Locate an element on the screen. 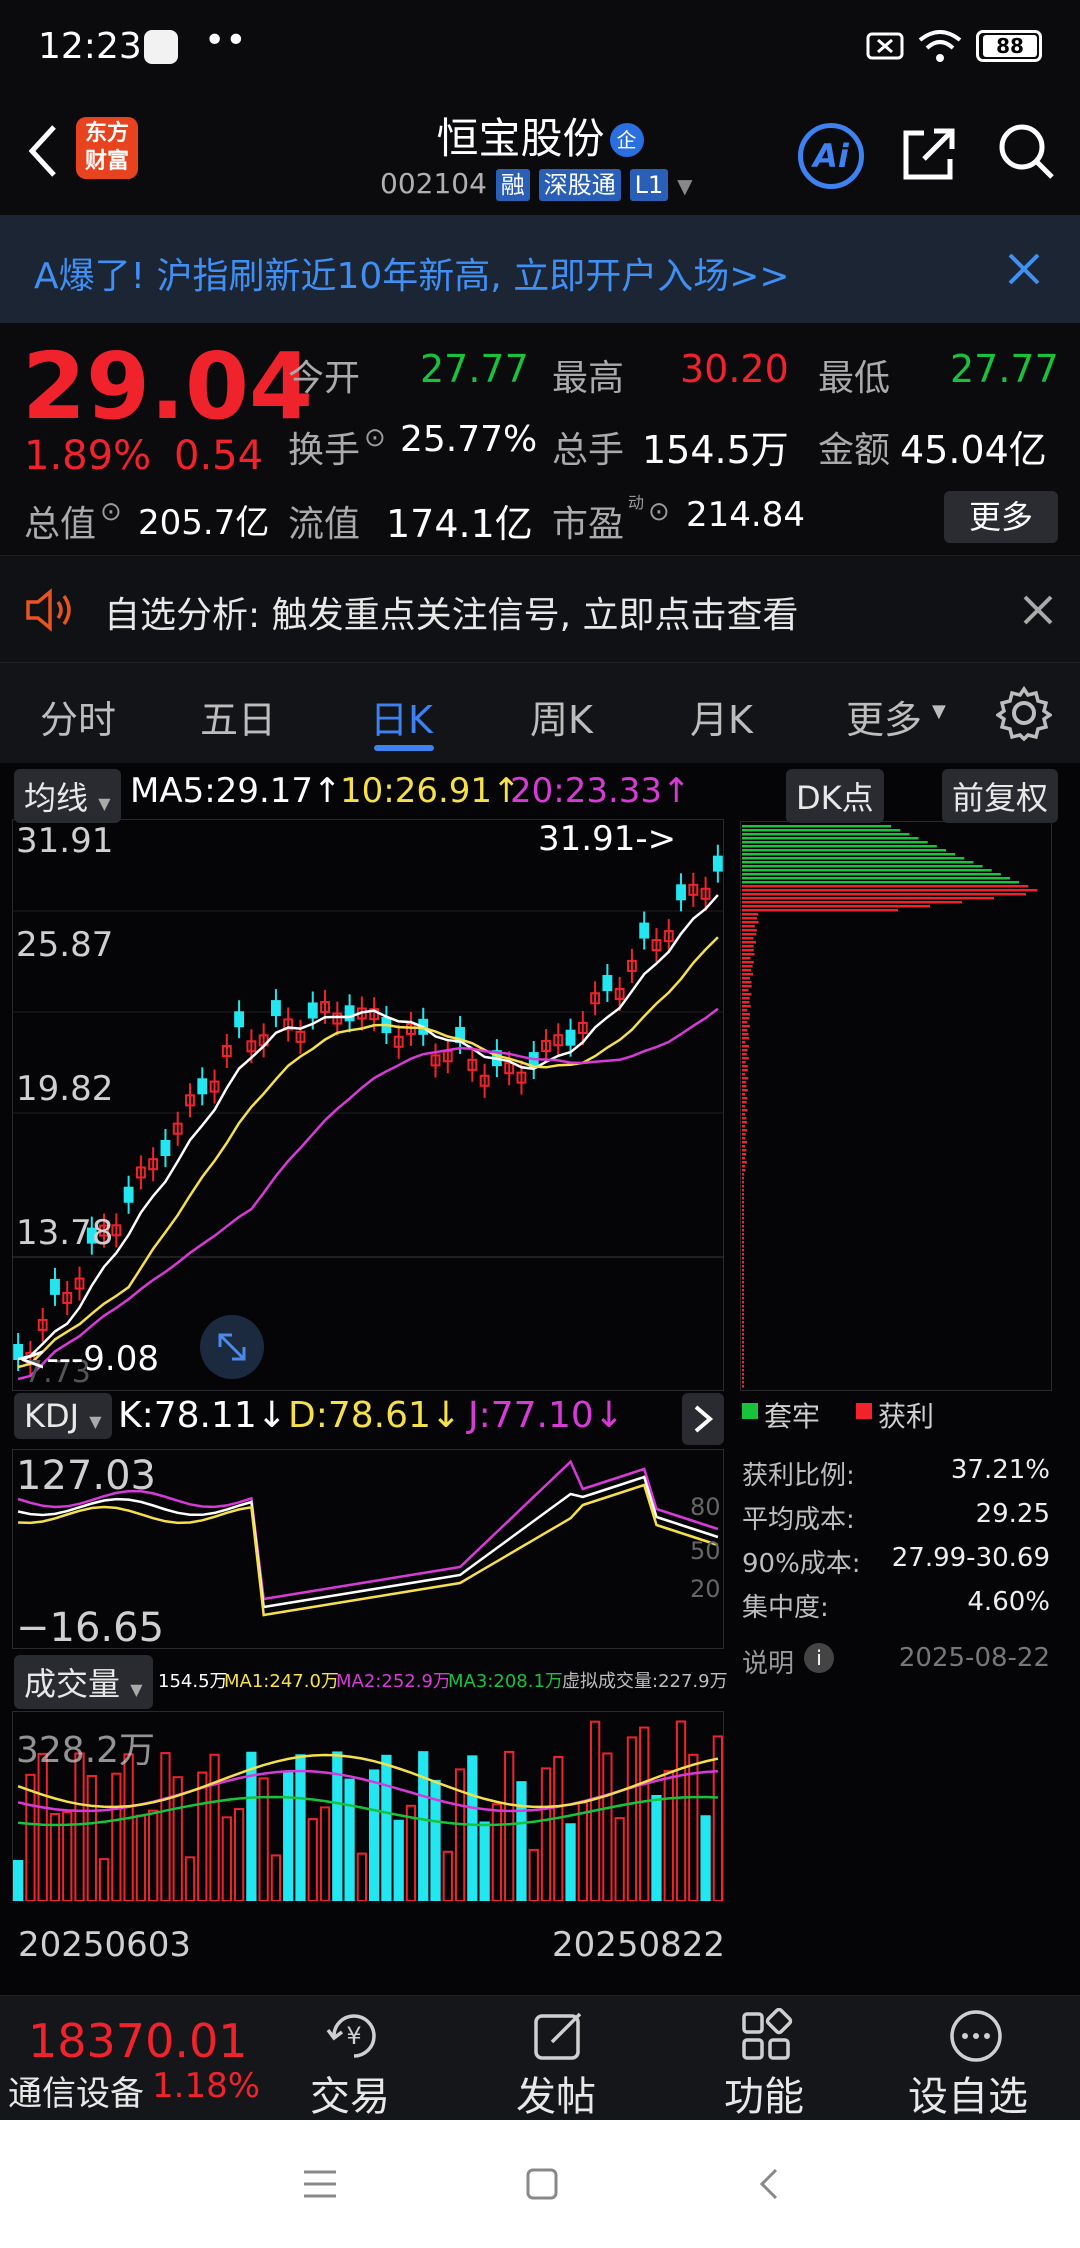 The height and width of the screenshot is (2248, 1080). volume-y-top: 328.2万 is located at coordinates (86, 1750).